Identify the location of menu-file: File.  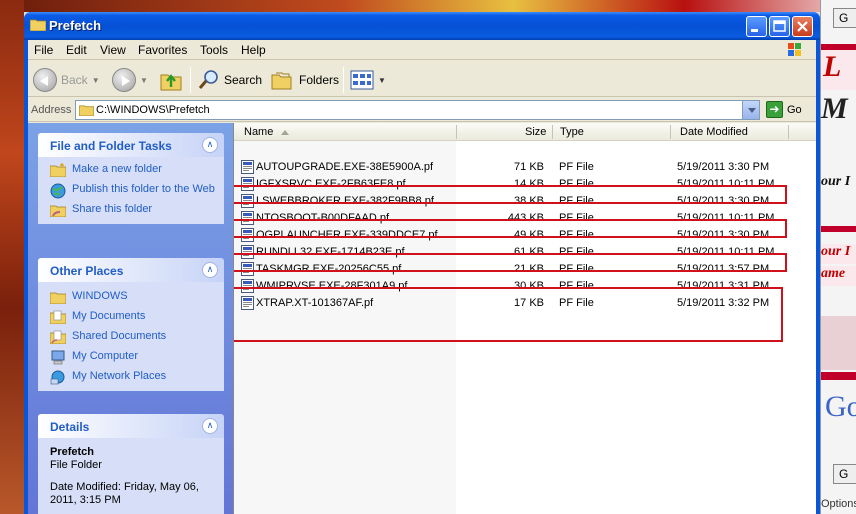
(43, 50).